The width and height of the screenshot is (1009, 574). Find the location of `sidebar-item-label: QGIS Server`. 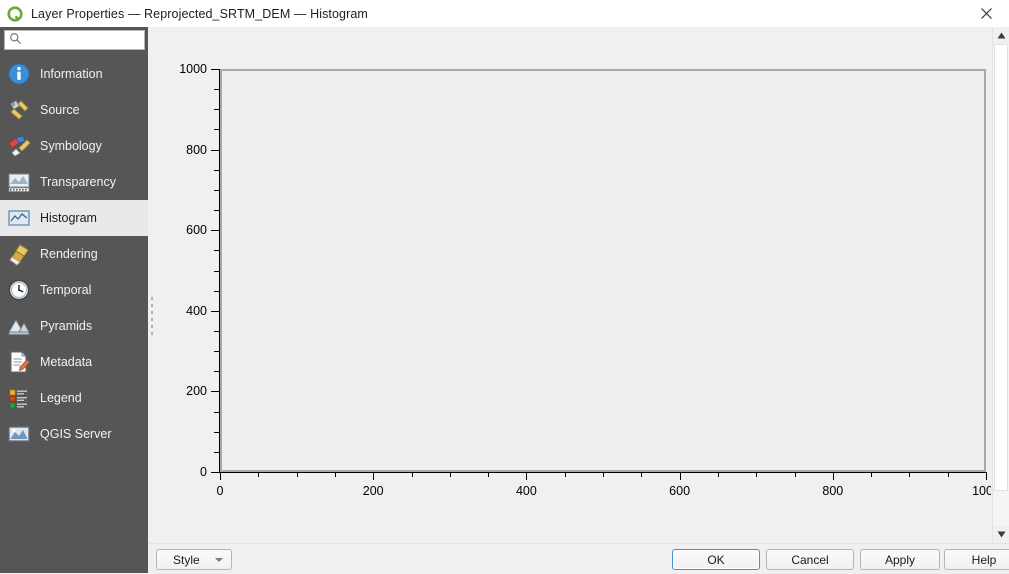

sidebar-item-label: QGIS Server is located at coordinates (76, 434).